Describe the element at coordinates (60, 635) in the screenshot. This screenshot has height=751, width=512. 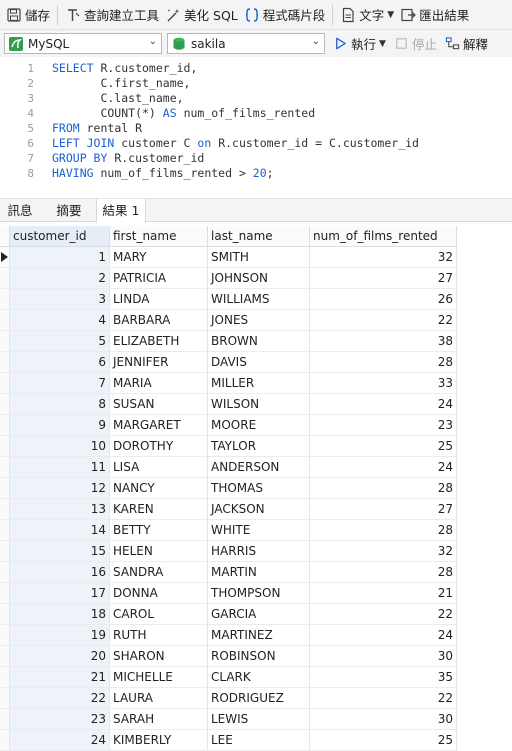
I see `cell-customer-id: 19` at that location.